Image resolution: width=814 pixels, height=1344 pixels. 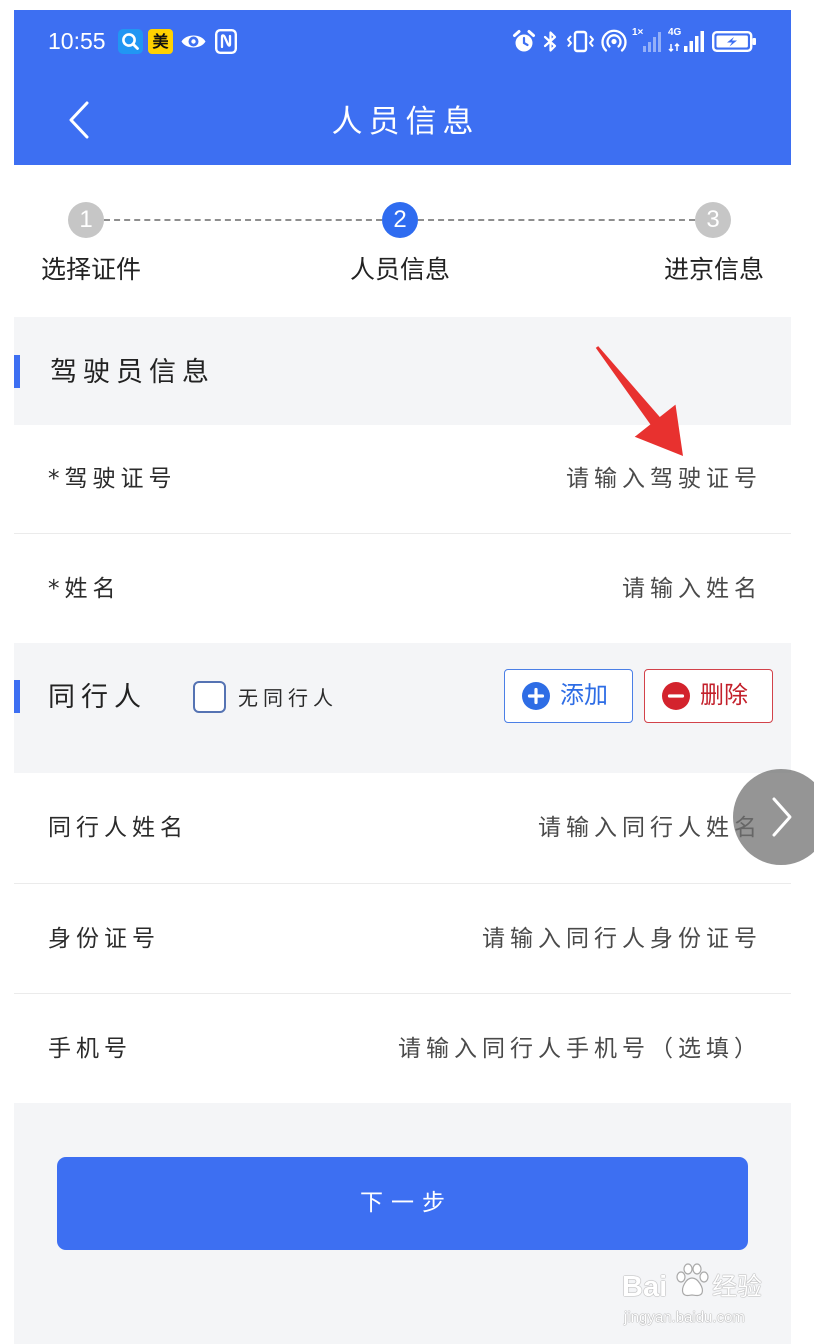 I want to click on driver-name-input, so click(x=502, y=588).